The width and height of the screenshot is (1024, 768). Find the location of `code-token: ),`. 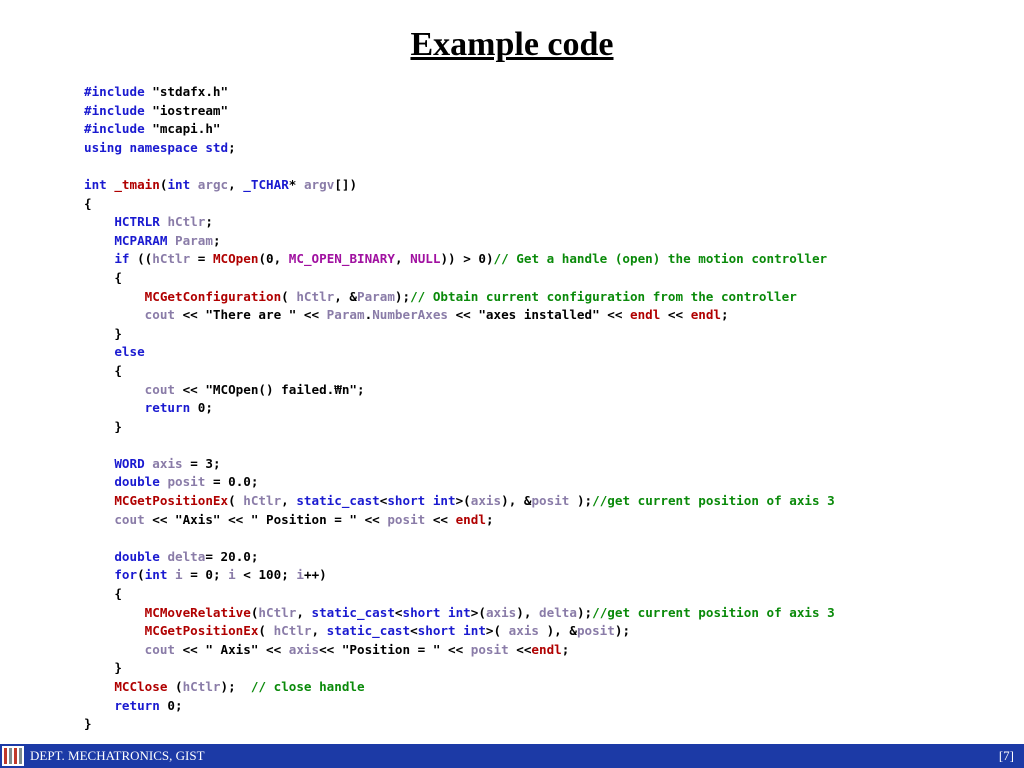

code-token: ), is located at coordinates (528, 612).